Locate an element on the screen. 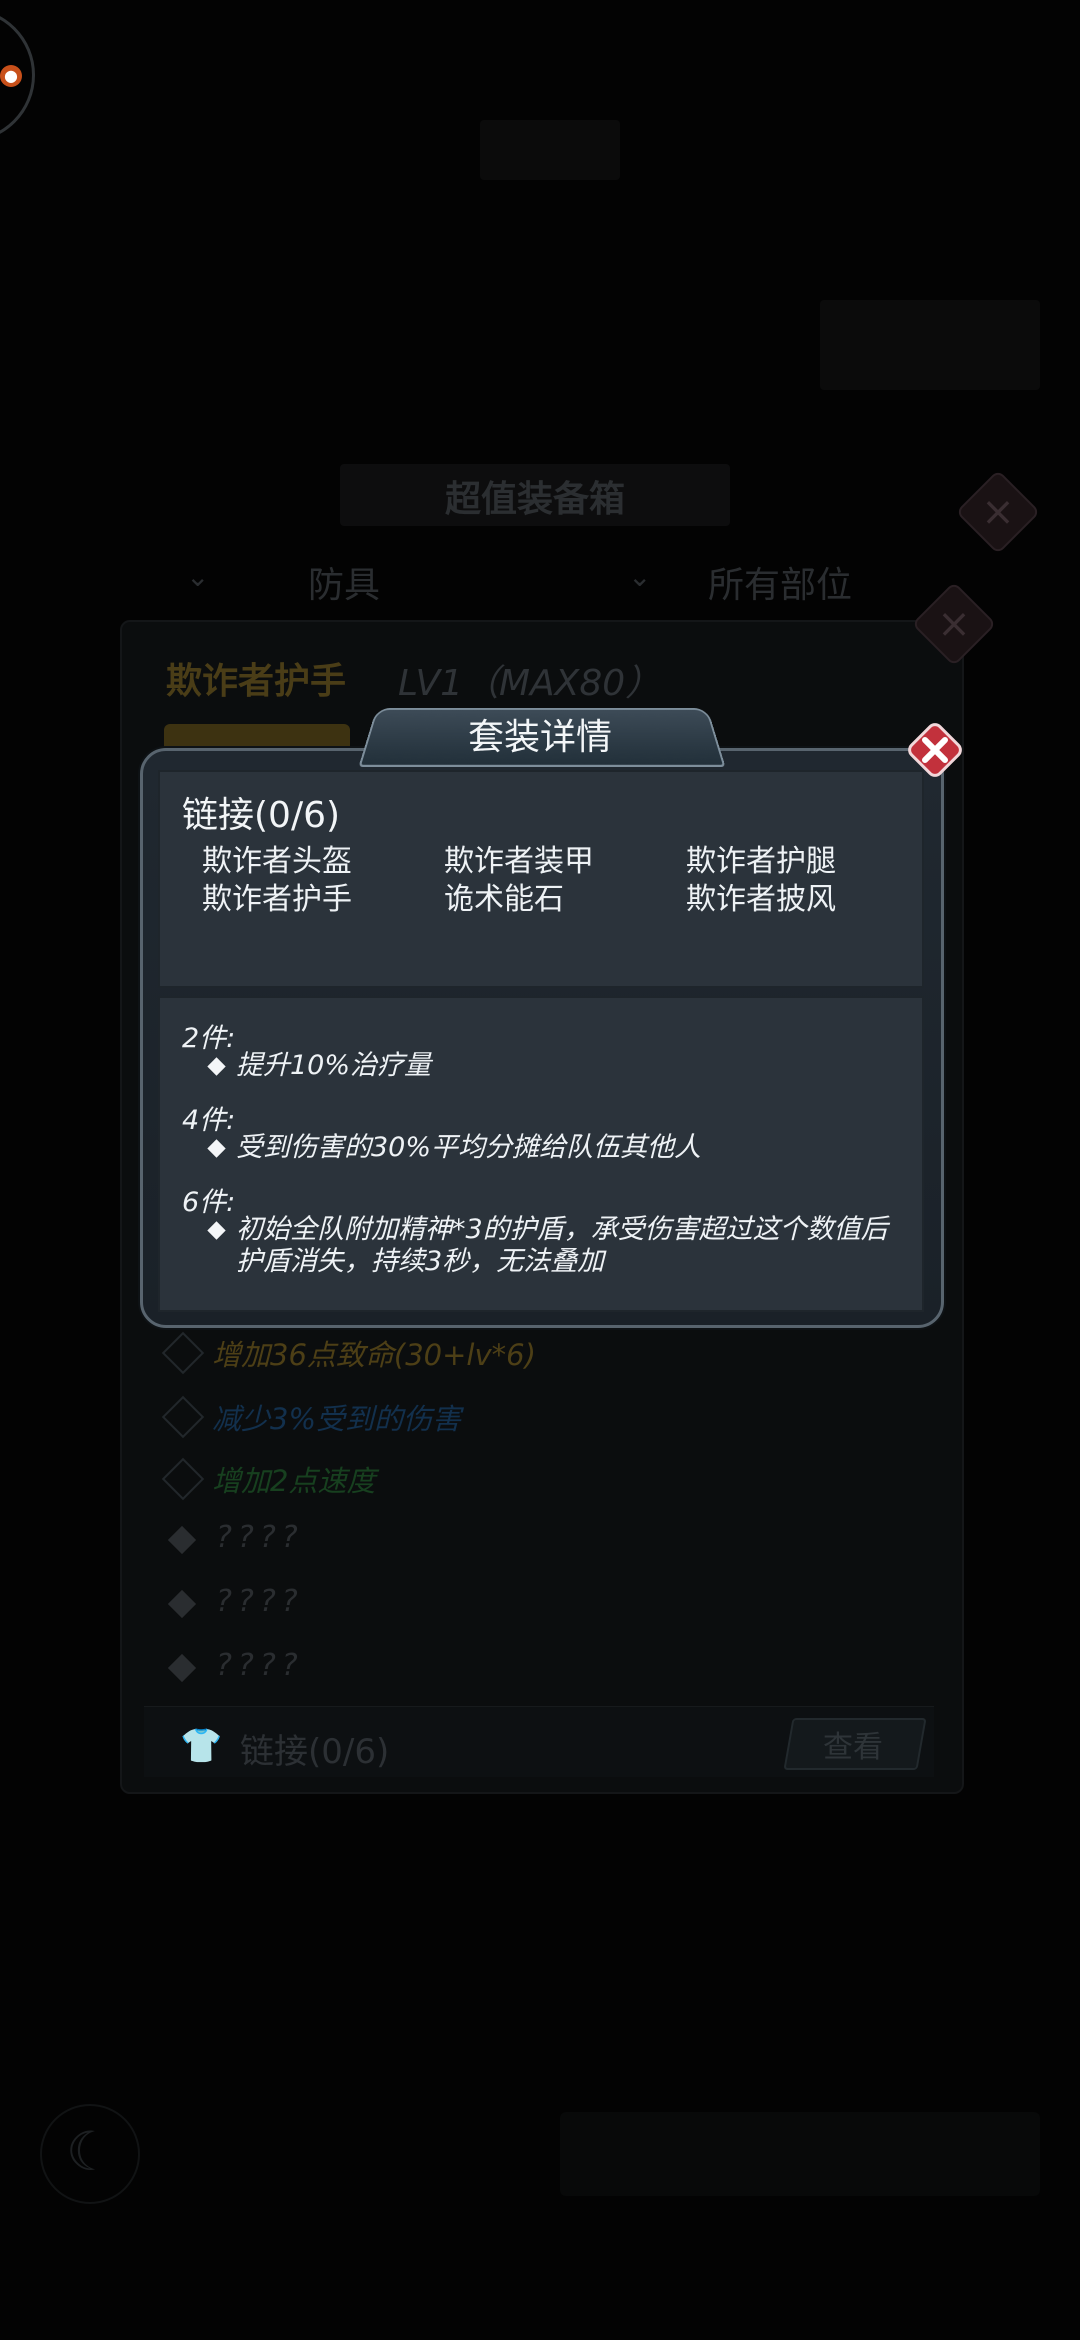 The width and height of the screenshot is (1080, 2340). bonus-effect: 提升10%治疗量 is located at coordinates (334, 1065).